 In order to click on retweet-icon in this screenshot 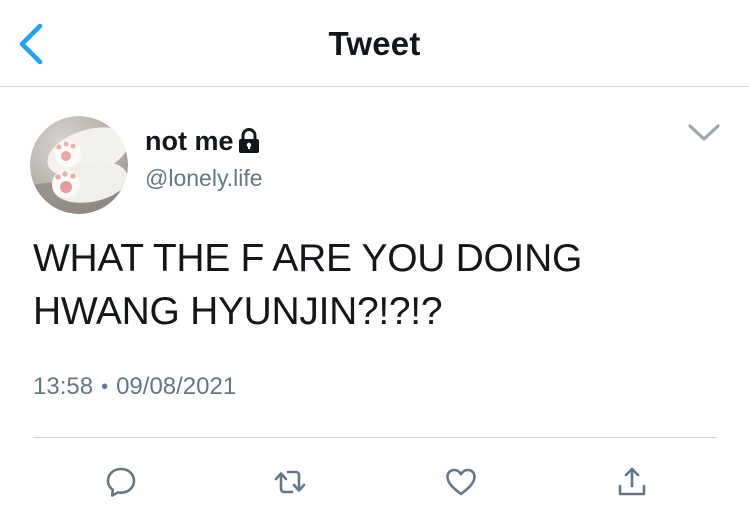, I will do `click(290, 482)`.